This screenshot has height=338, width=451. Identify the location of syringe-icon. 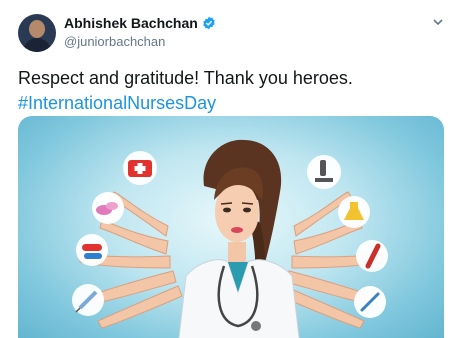
(88, 300).